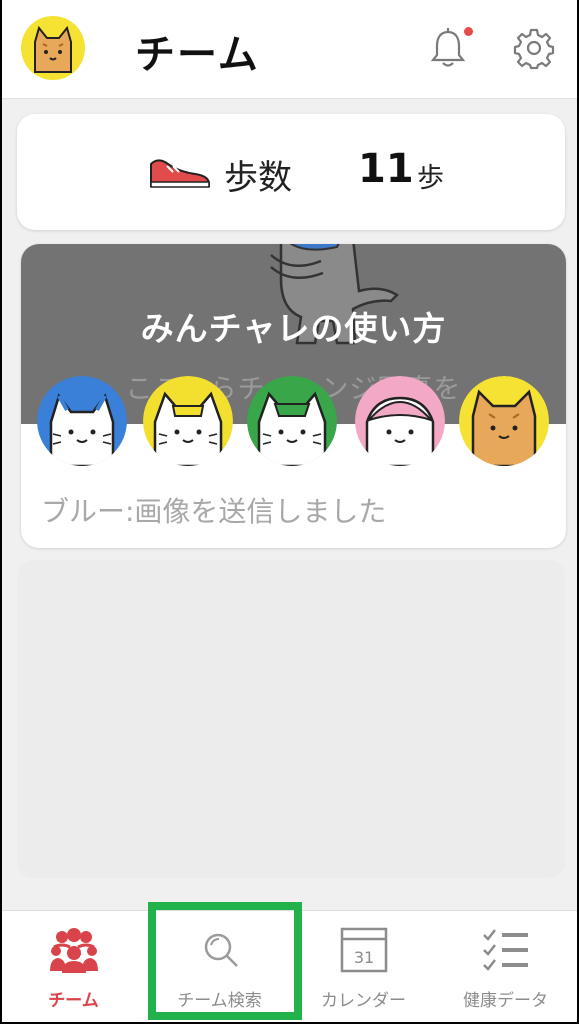  What do you see at coordinates (225, 961) in the screenshot?
I see `tab-highlight-box` at bounding box center [225, 961].